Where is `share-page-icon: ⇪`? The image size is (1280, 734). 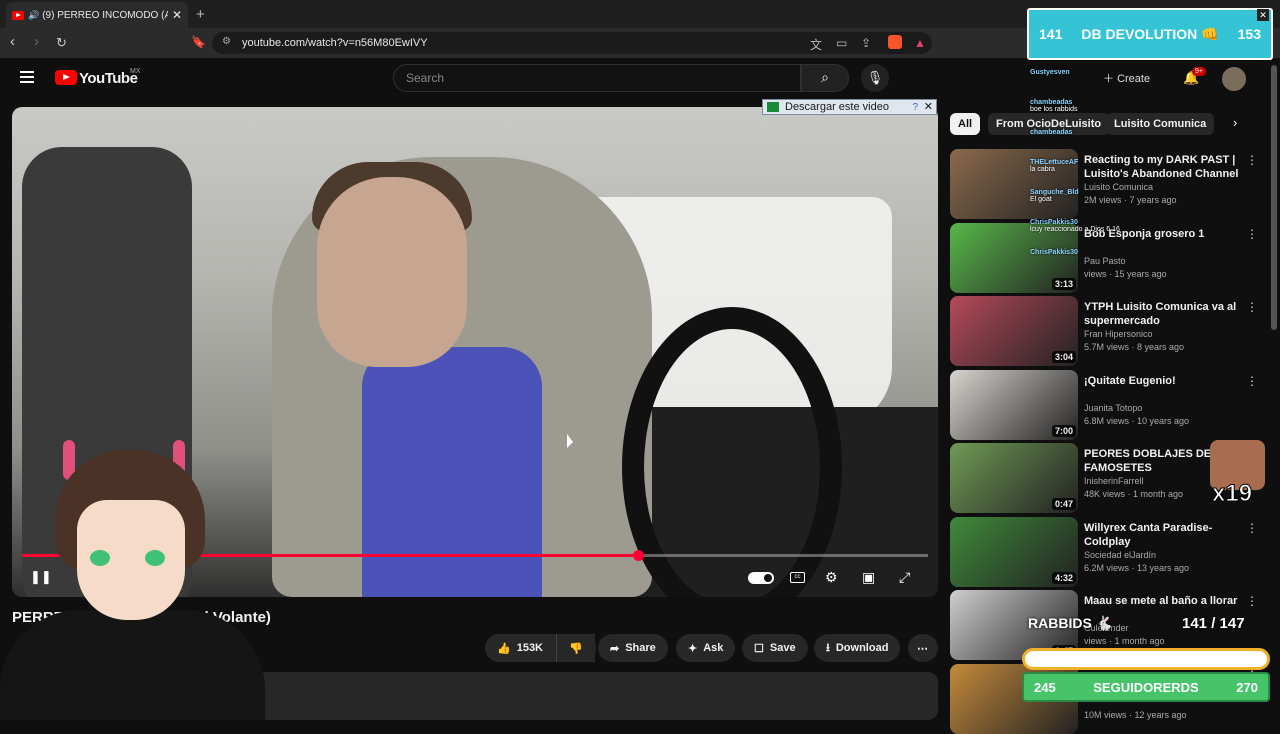 share-page-icon: ⇪ is located at coordinates (866, 43).